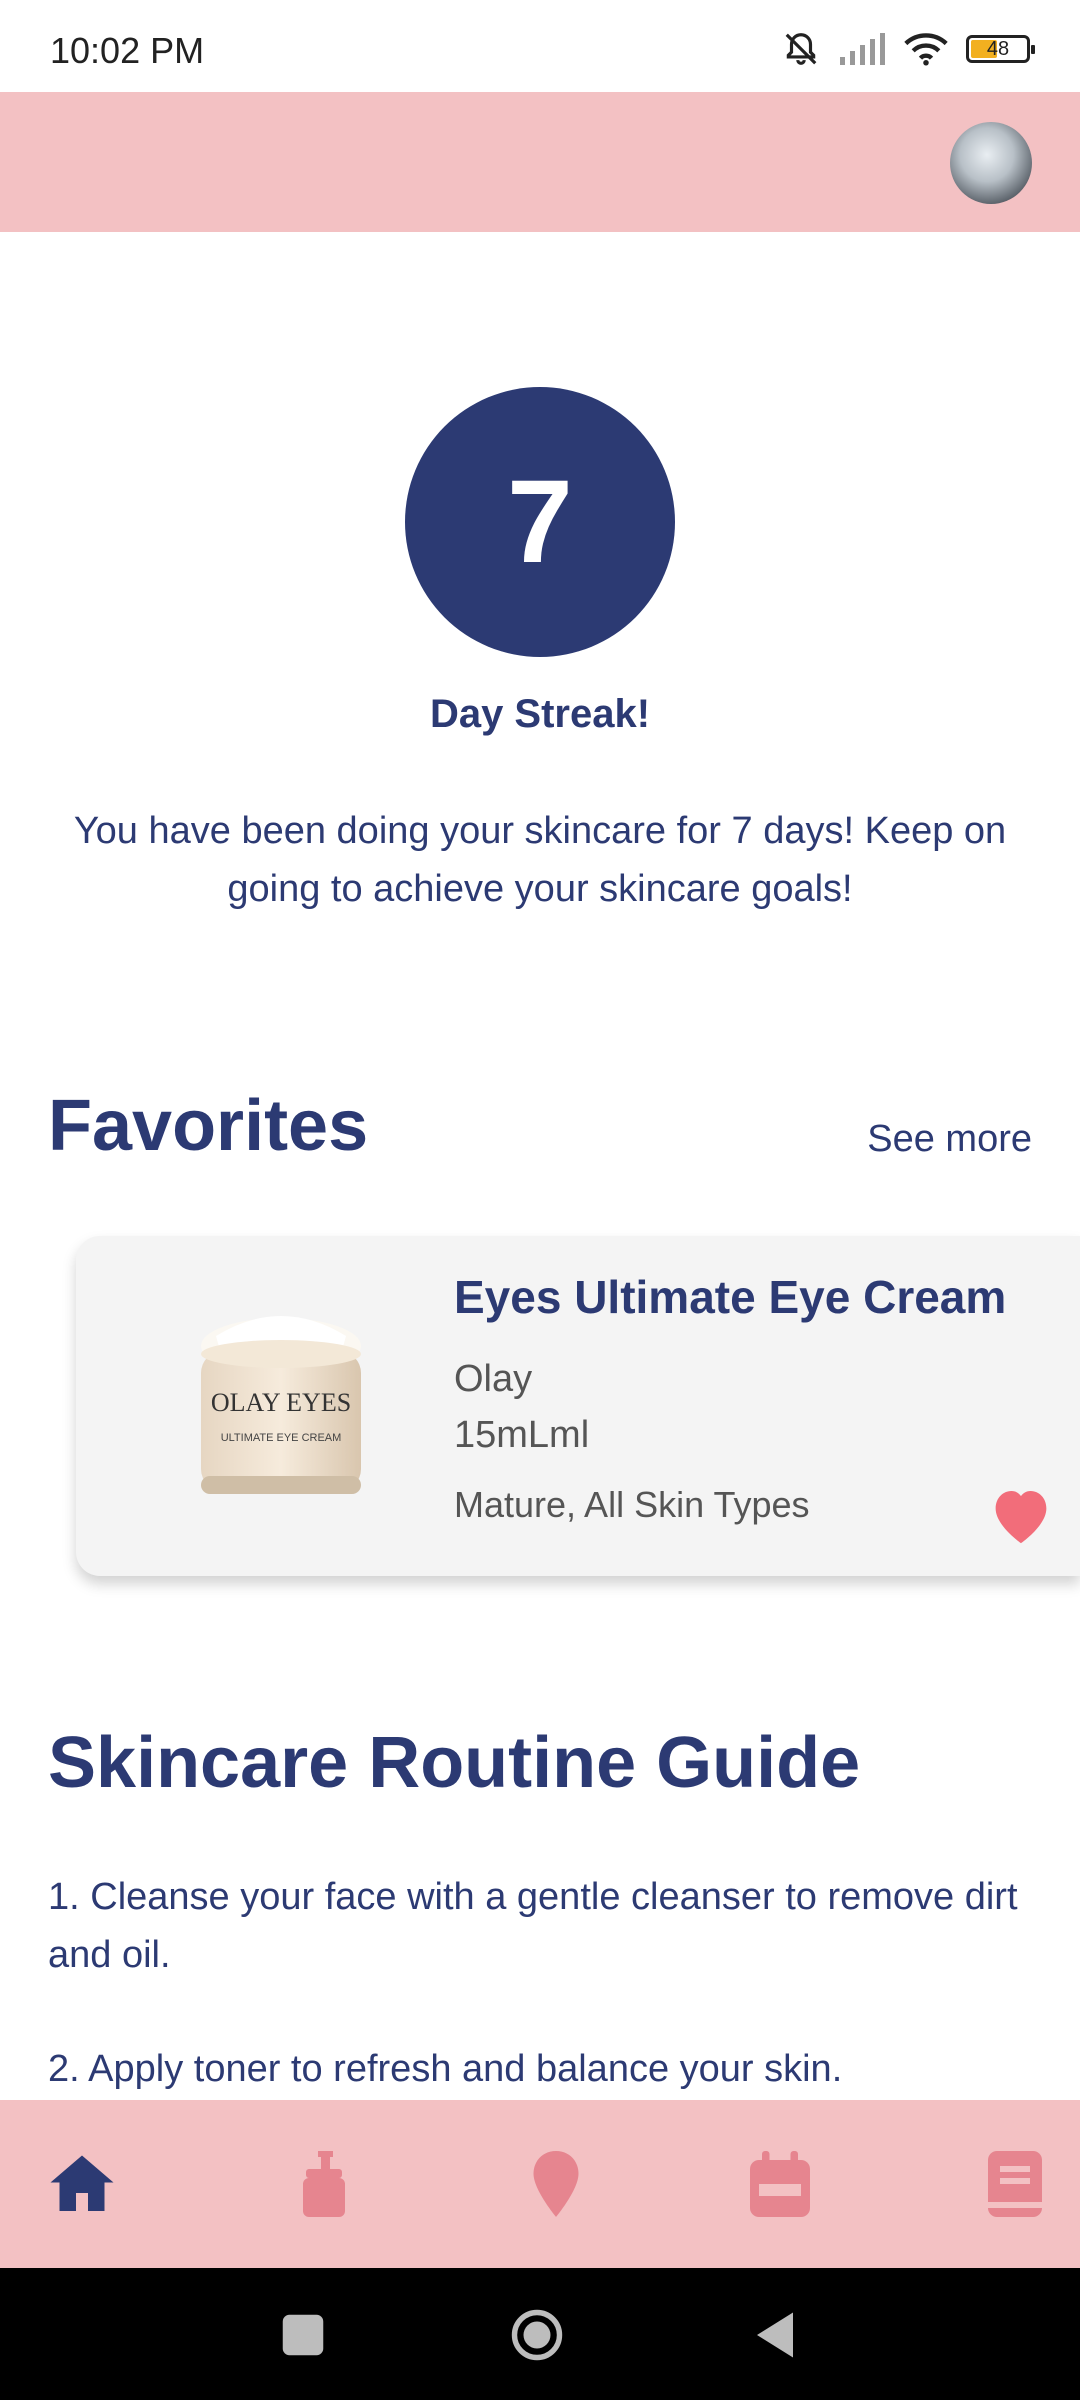  Describe the element at coordinates (540, 46) in the screenshot. I see `status-bar: 10:02 PM 48` at that location.